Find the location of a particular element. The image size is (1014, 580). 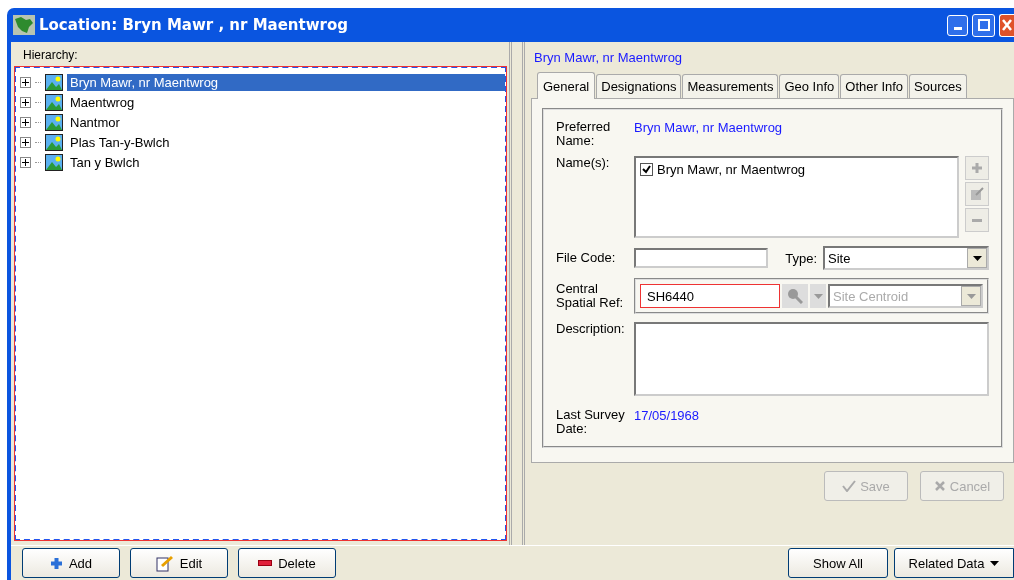

preferred-name-value: Bryn Mawr, nr Maentwrog is located at coordinates (708, 127).